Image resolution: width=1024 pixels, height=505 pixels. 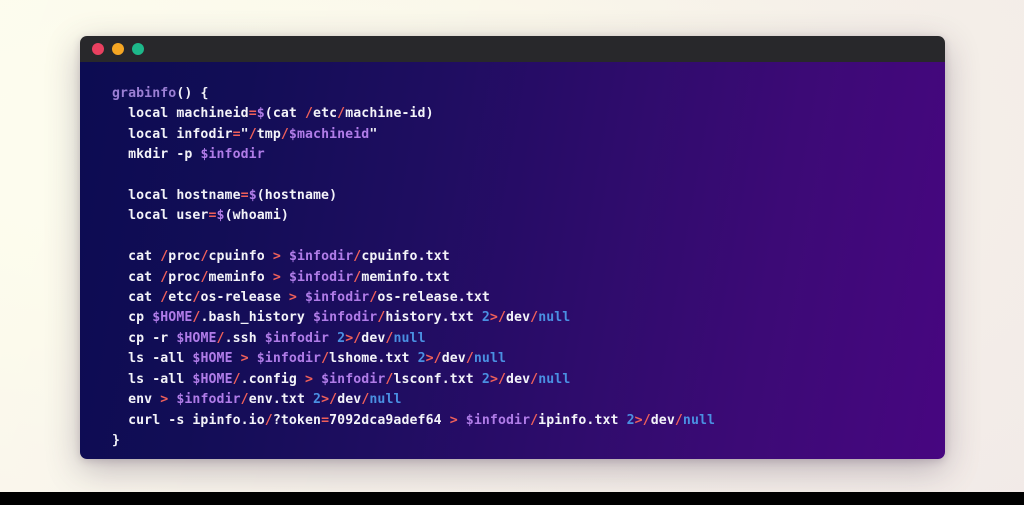 What do you see at coordinates (512, 498) in the screenshot?
I see `bottom-black-strip` at bounding box center [512, 498].